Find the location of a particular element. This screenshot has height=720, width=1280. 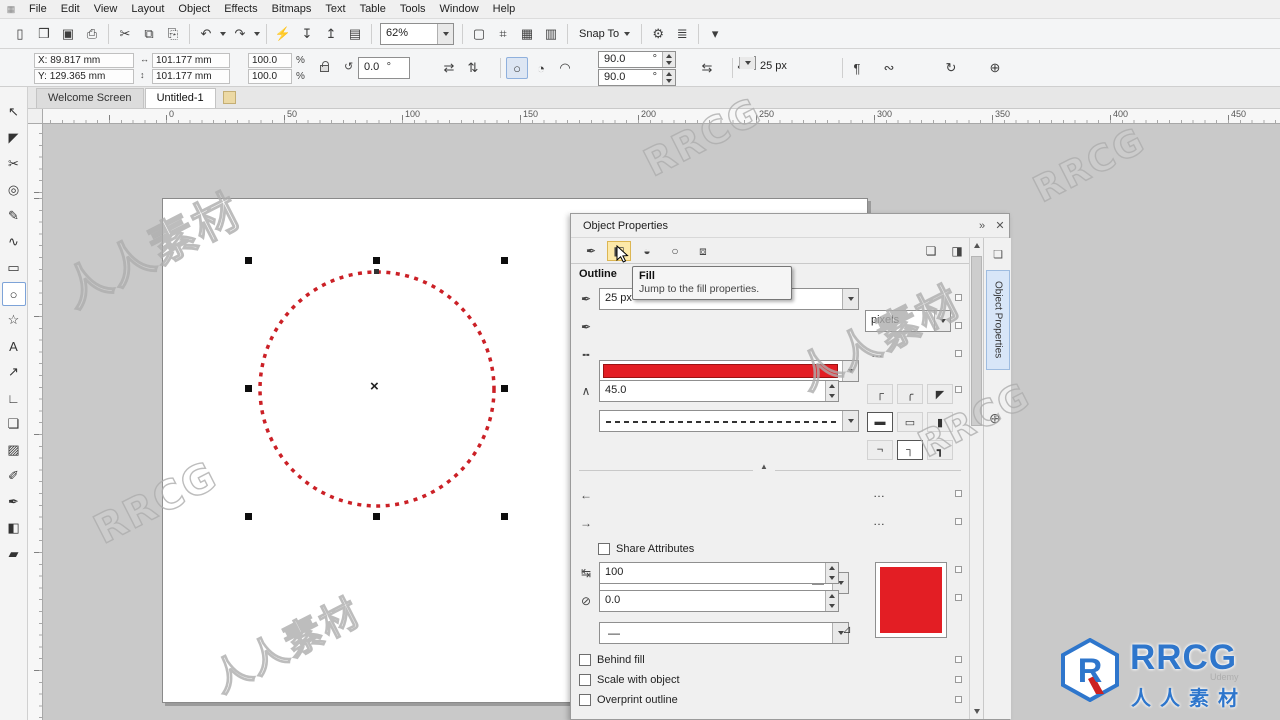

import-icon: ↧ is located at coordinates (307, 34).